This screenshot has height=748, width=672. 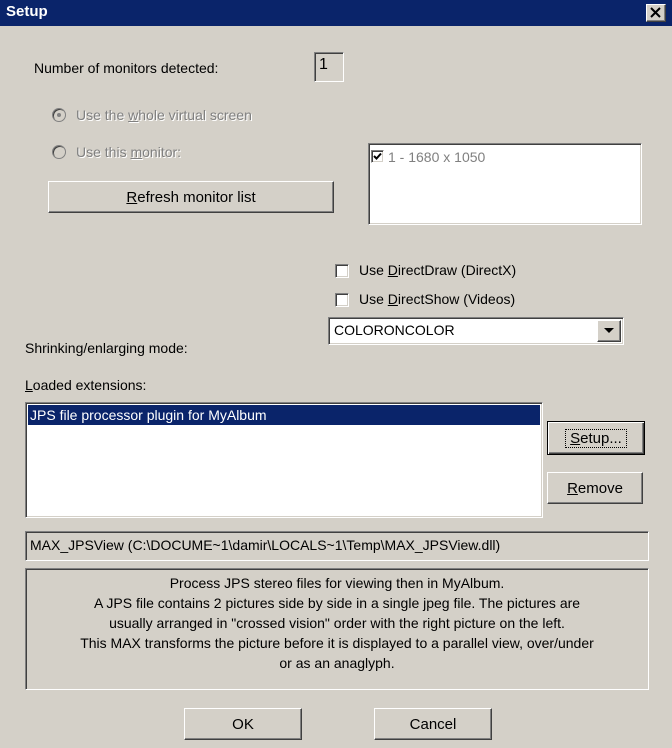 I want to click on cancel-button: Cancel, so click(x=433, y=724).